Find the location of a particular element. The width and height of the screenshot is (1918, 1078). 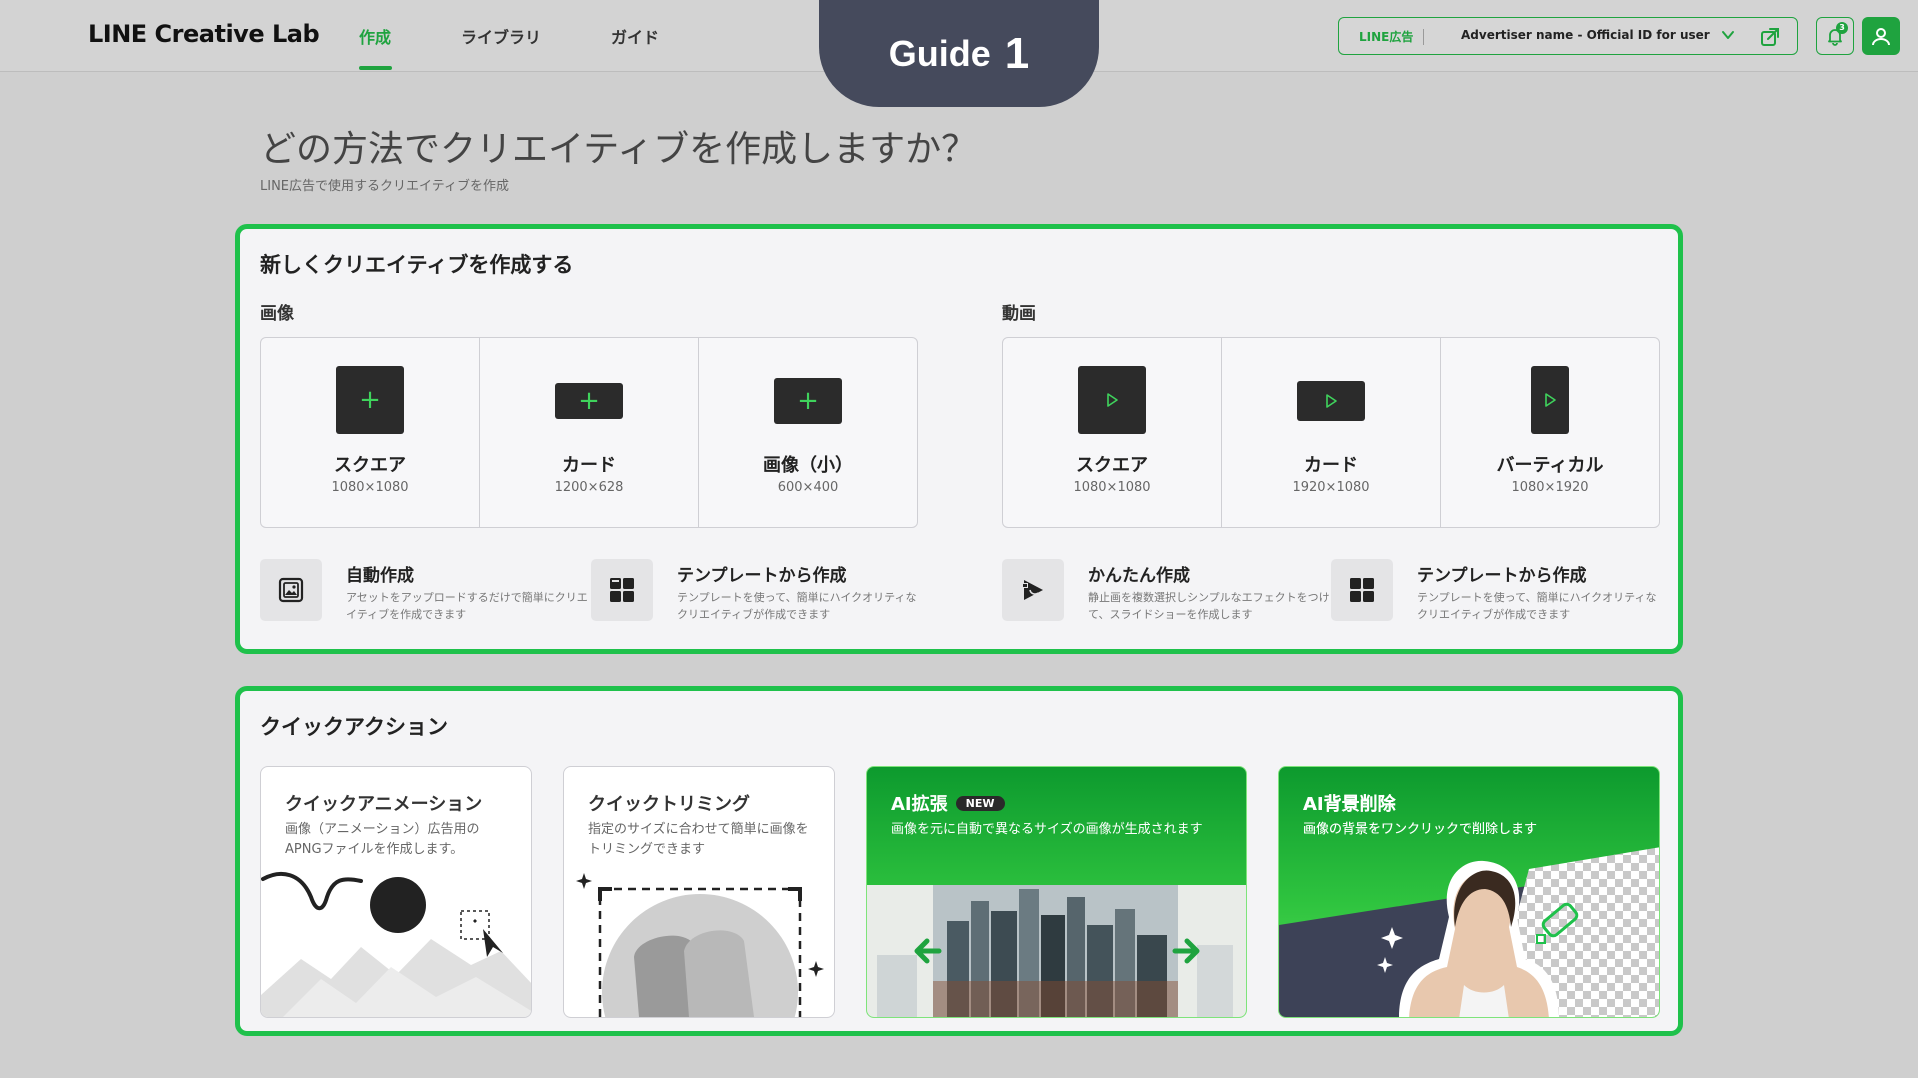

nav-tab-create: 作成 is located at coordinates (375, 36).